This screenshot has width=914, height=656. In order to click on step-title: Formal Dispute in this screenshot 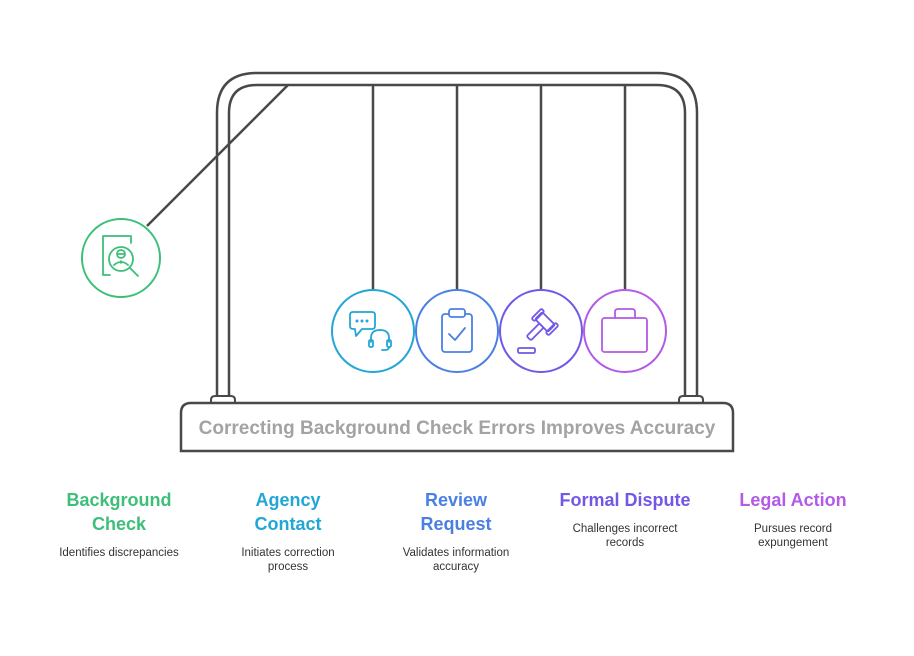, I will do `click(625, 500)`.